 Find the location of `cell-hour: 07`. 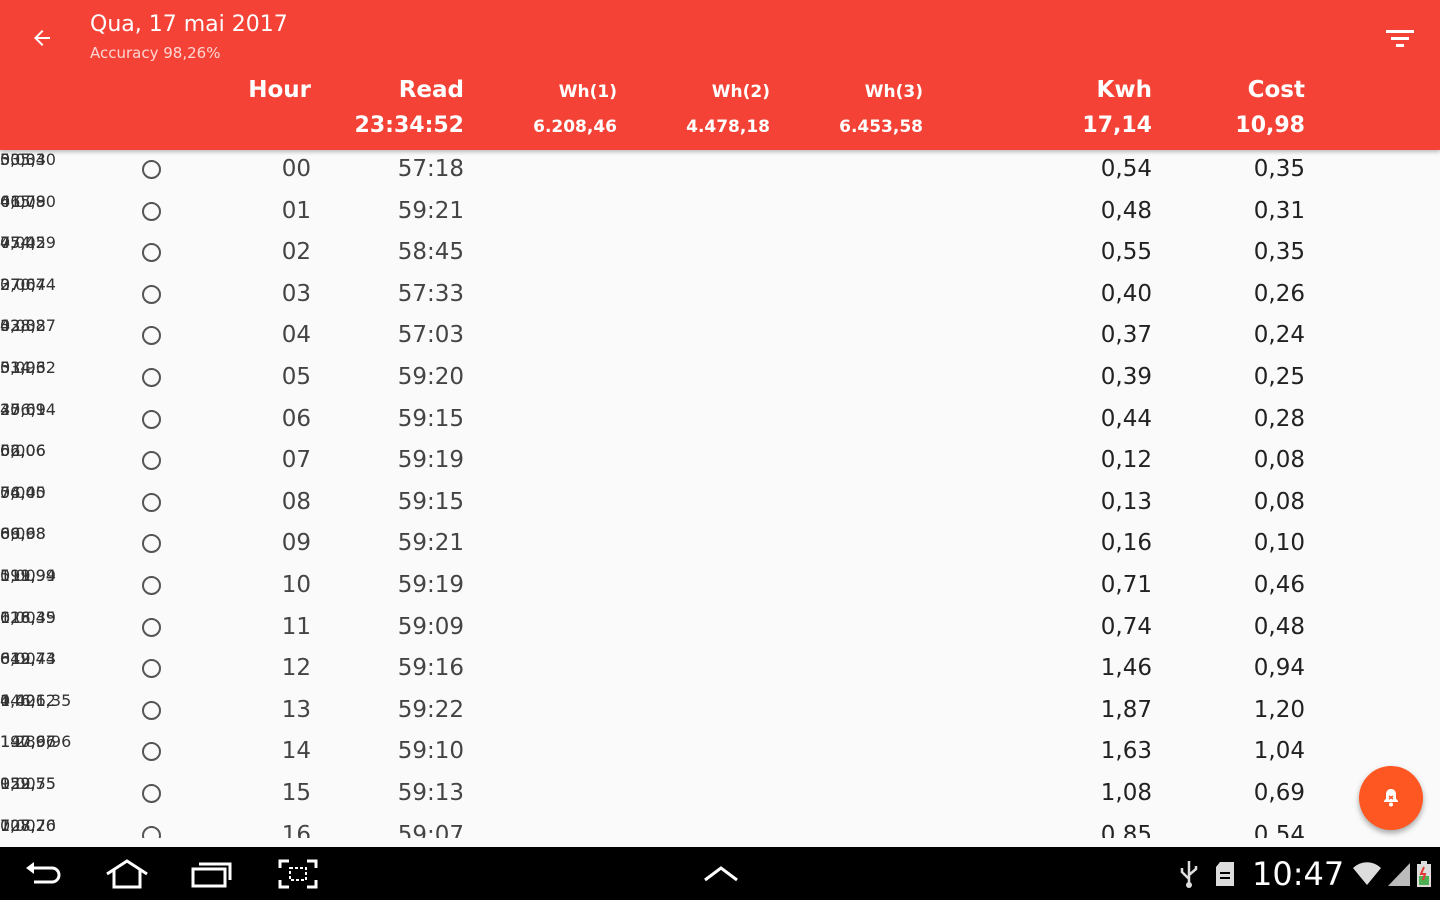

cell-hour: 07 is located at coordinates (296, 460).